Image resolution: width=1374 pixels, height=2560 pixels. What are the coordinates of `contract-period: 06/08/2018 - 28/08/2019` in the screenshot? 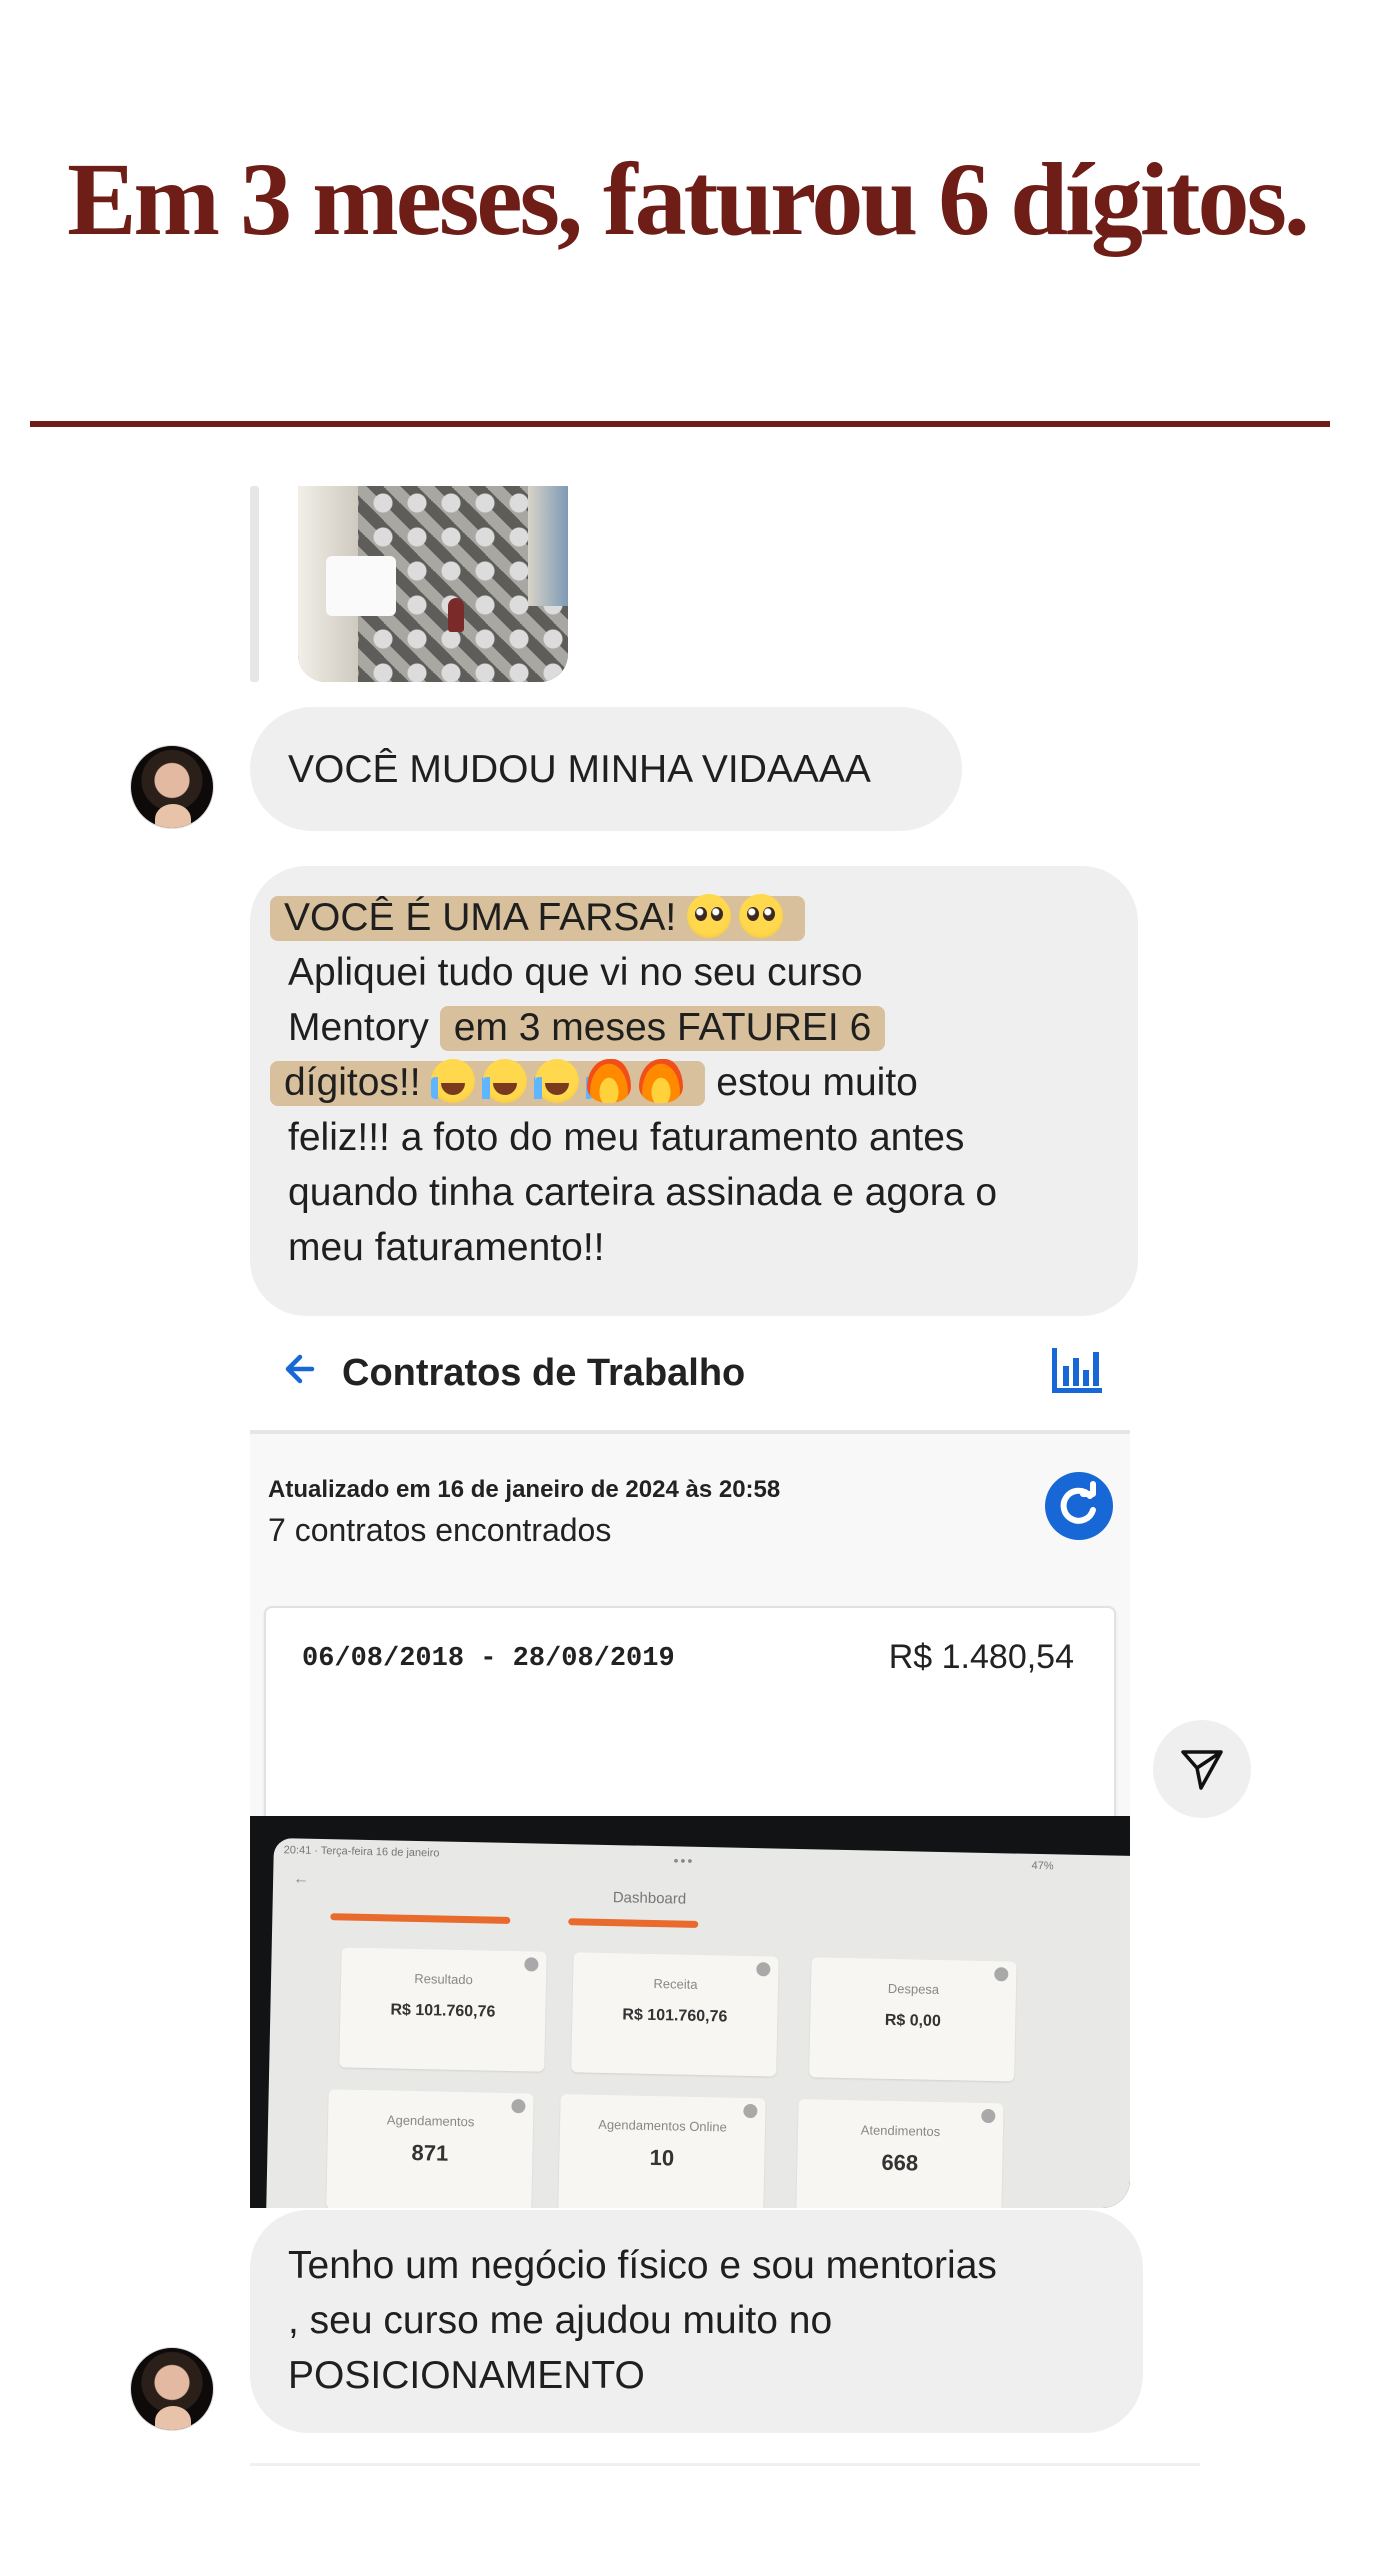 It's located at (488, 1659).